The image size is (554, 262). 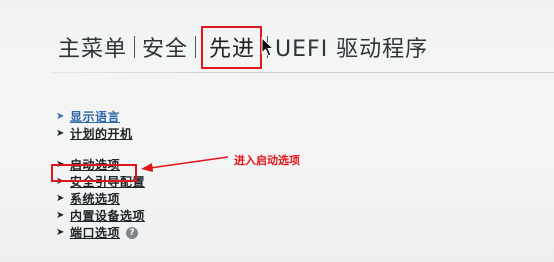 I want to click on menu-item-display-language: ➤ 显示语言, so click(x=100, y=116).